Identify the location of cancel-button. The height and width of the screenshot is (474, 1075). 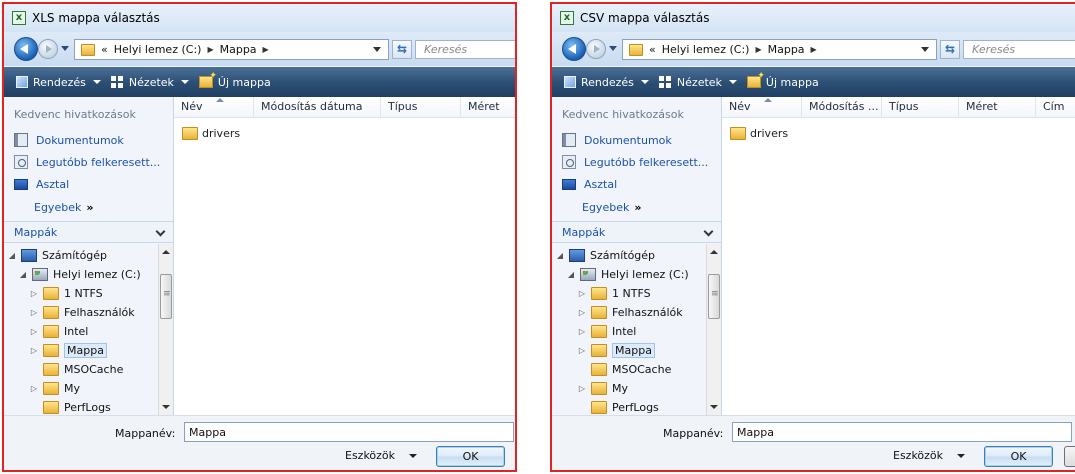
(1069, 456).